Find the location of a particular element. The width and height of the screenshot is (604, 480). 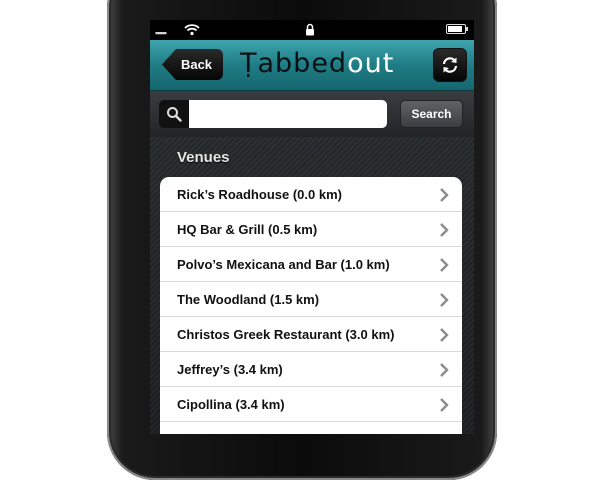

logo-text-accent: out is located at coordinates (371, 63).